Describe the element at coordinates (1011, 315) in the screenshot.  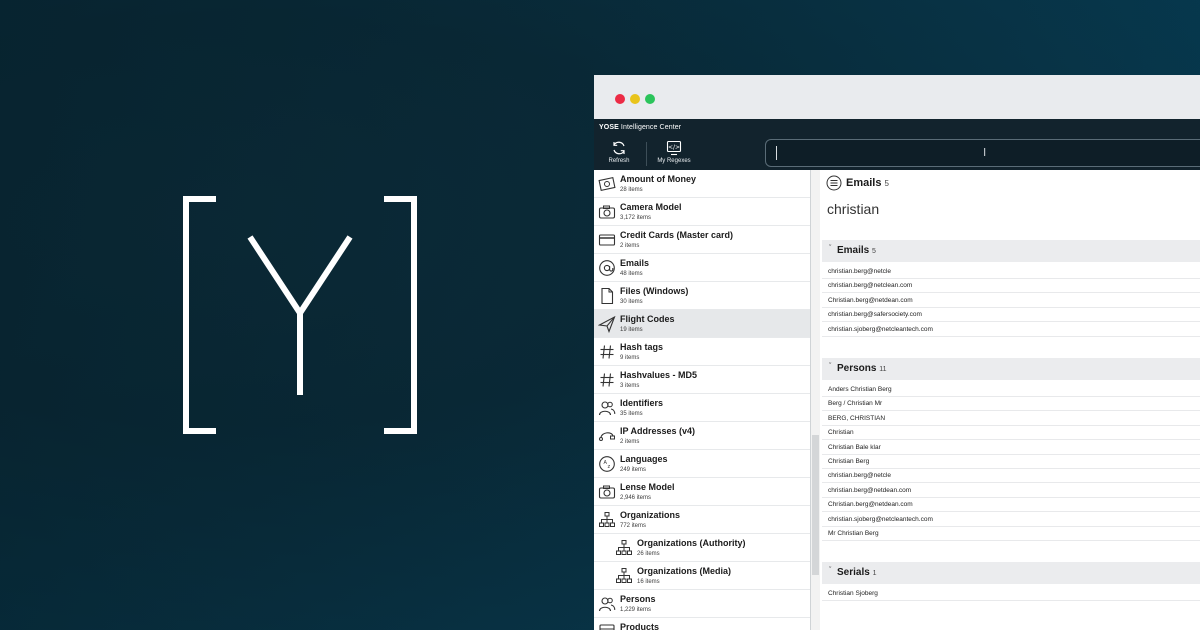
I see `result-row: christian.berg@safersociety.com` at that location.